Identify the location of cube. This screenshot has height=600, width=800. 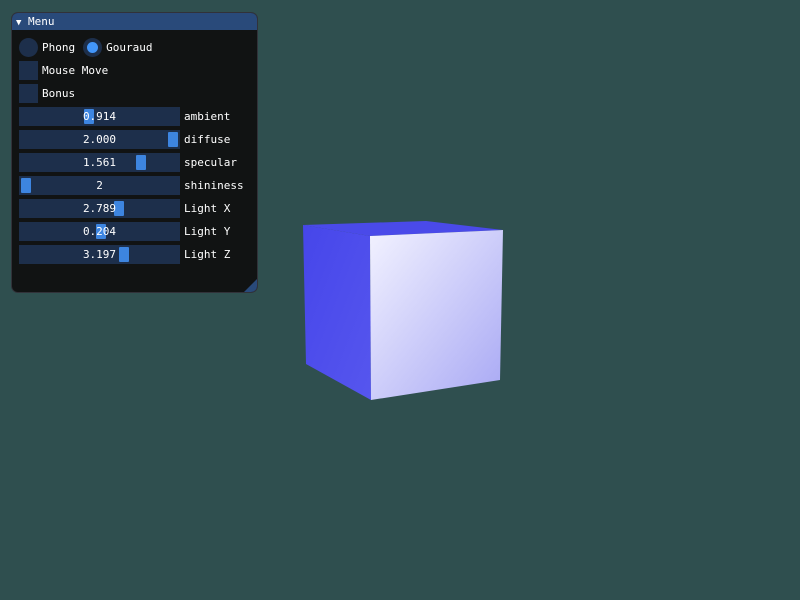
(403, 310).